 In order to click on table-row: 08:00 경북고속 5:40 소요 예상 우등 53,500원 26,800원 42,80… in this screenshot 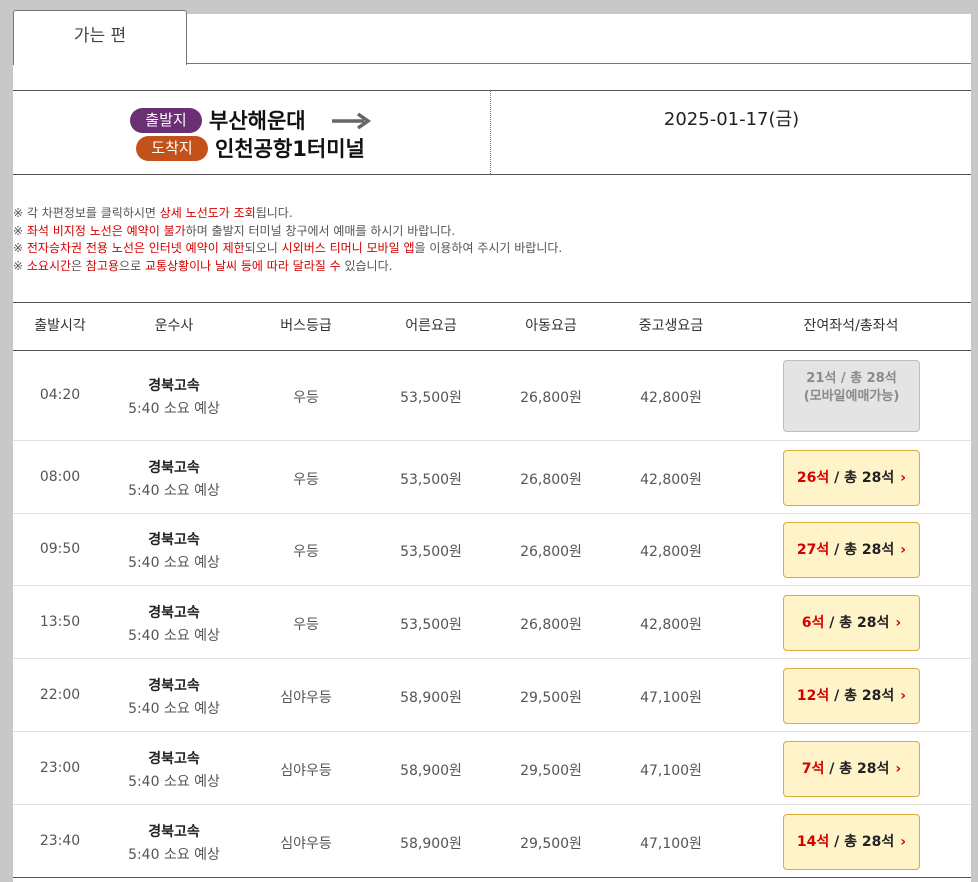, I will do `click(492, 477)`.